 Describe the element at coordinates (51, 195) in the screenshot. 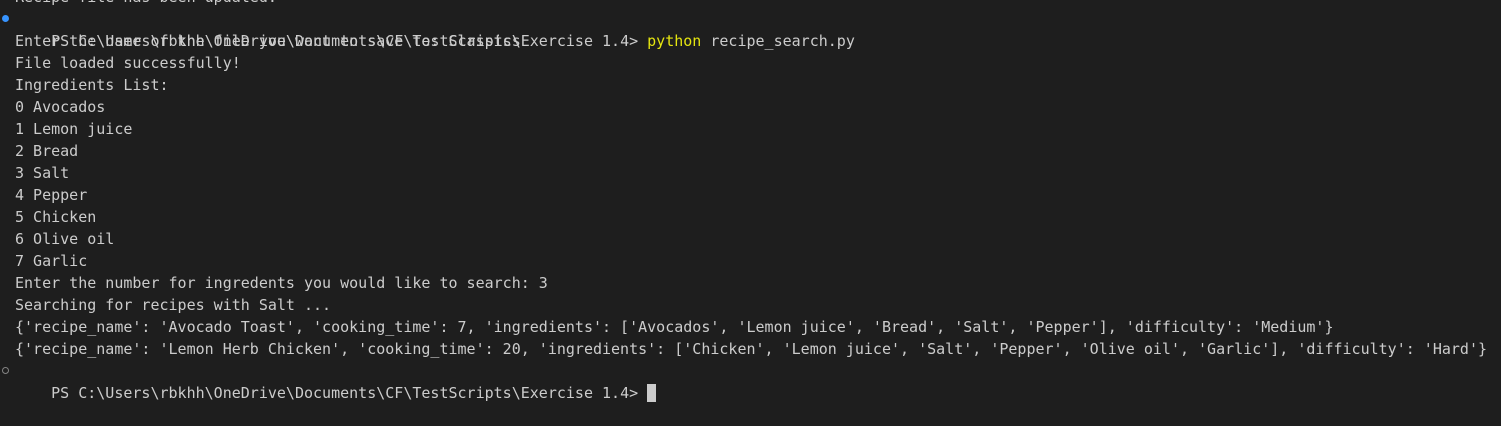

I see `output-line: 4 Pepper` at that location.